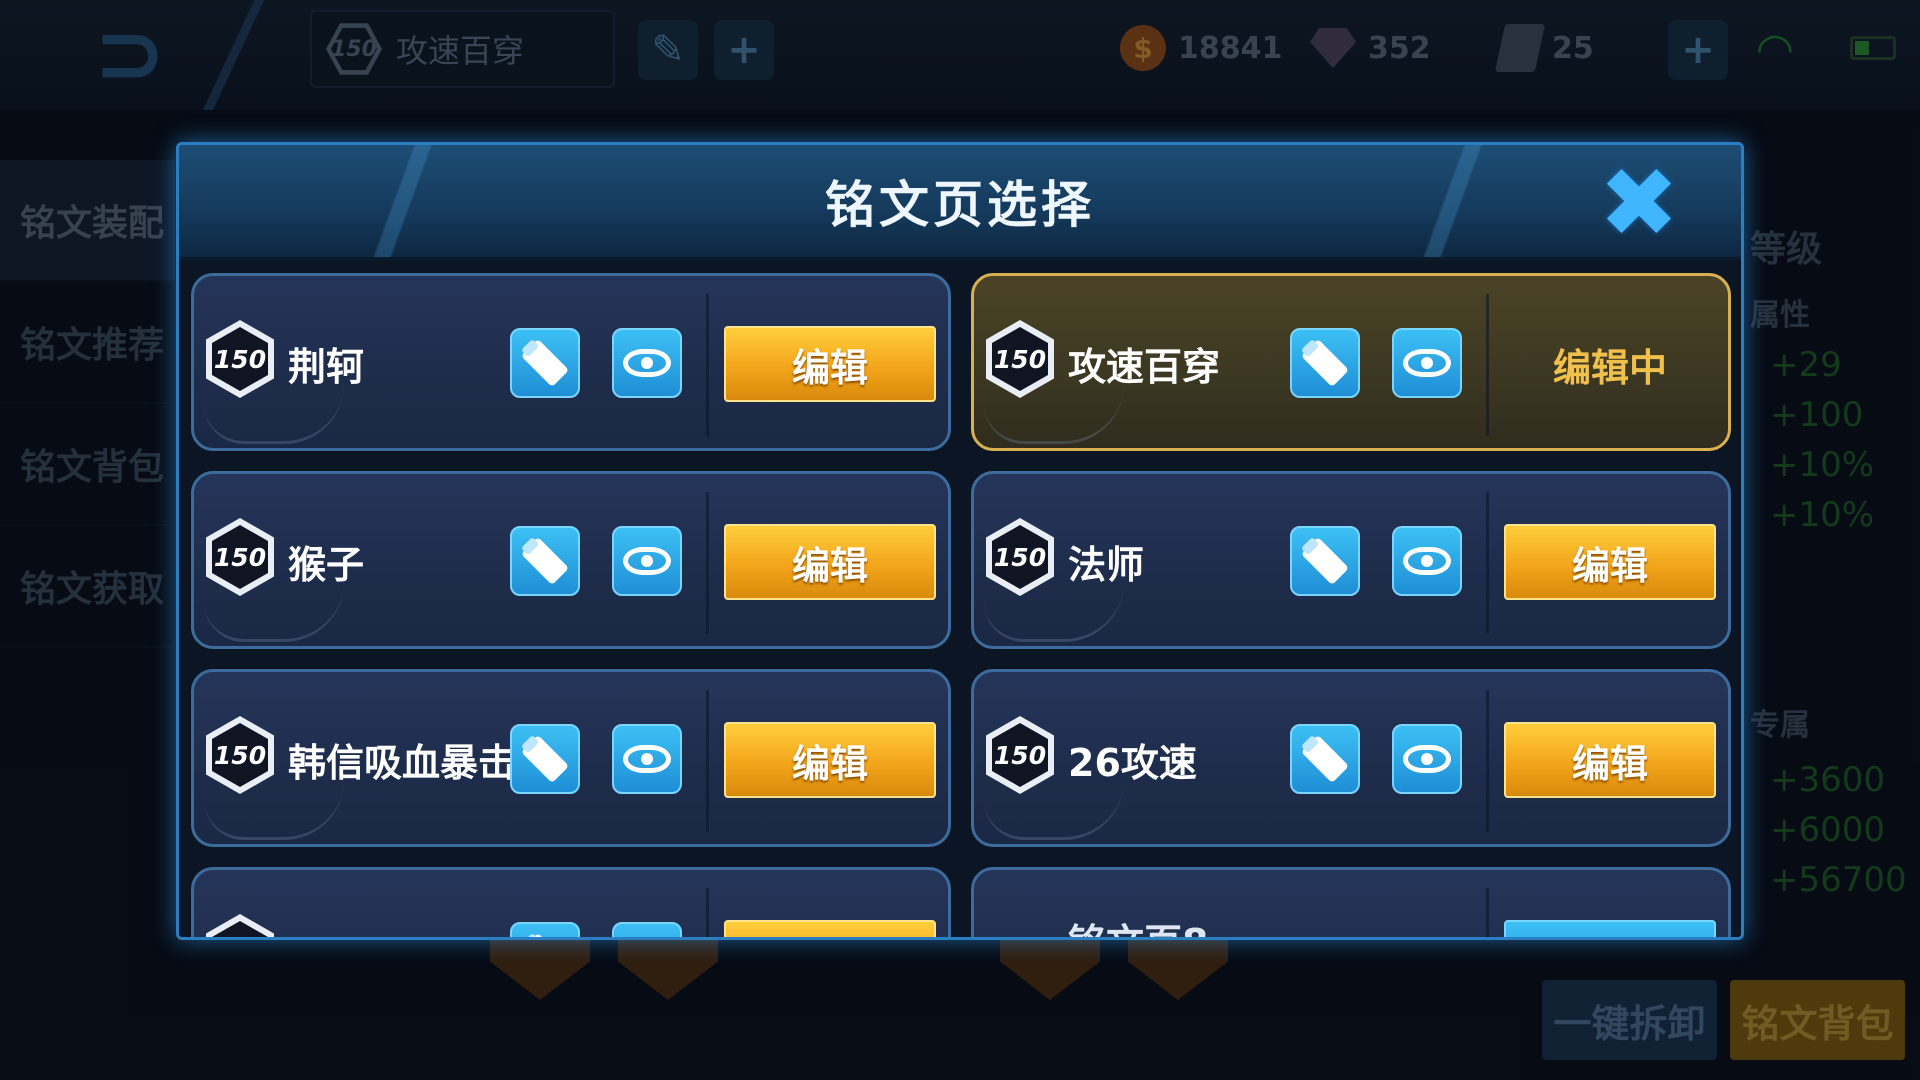 This screenshot has width=1920, height=1080. I want to click on page-card: 150 26攻速 编辑, so click(1351, 758).